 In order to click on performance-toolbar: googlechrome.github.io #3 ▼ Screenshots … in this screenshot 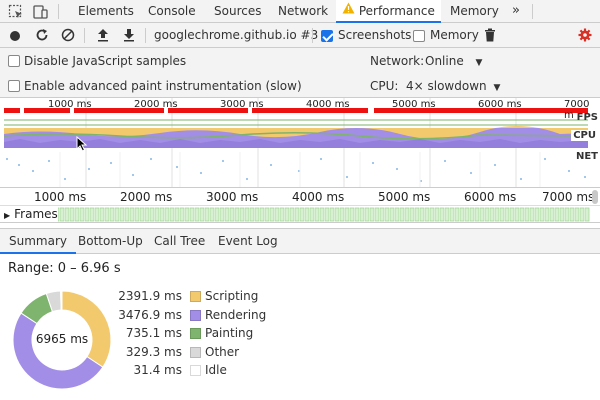, I will do `click(300, 35)`.